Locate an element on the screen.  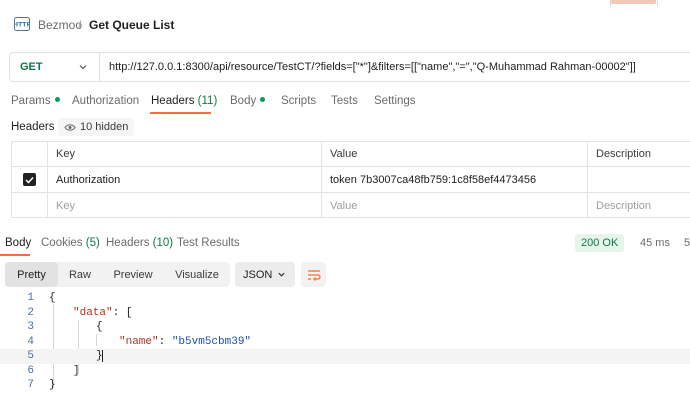
text-caret is located at coordinates (102, 356).